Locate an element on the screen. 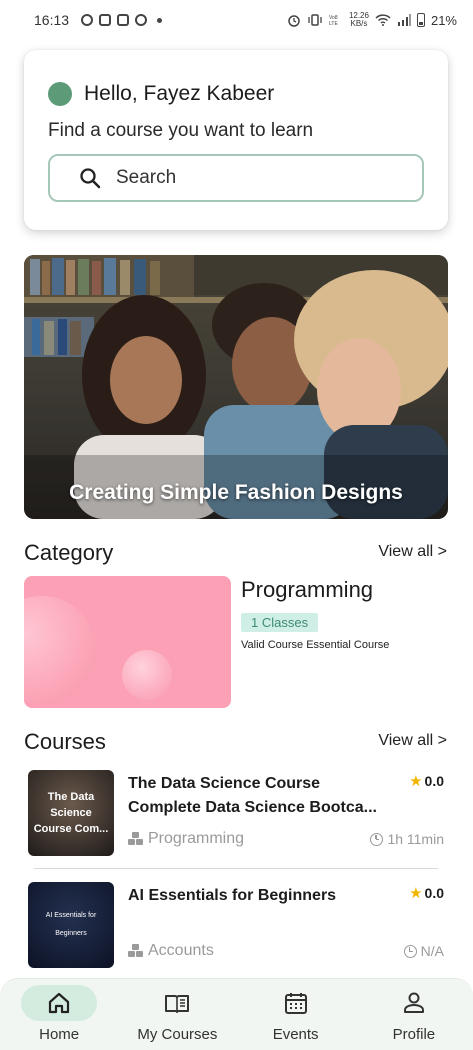  app-notification-icon is located at coordinates (141, 20).